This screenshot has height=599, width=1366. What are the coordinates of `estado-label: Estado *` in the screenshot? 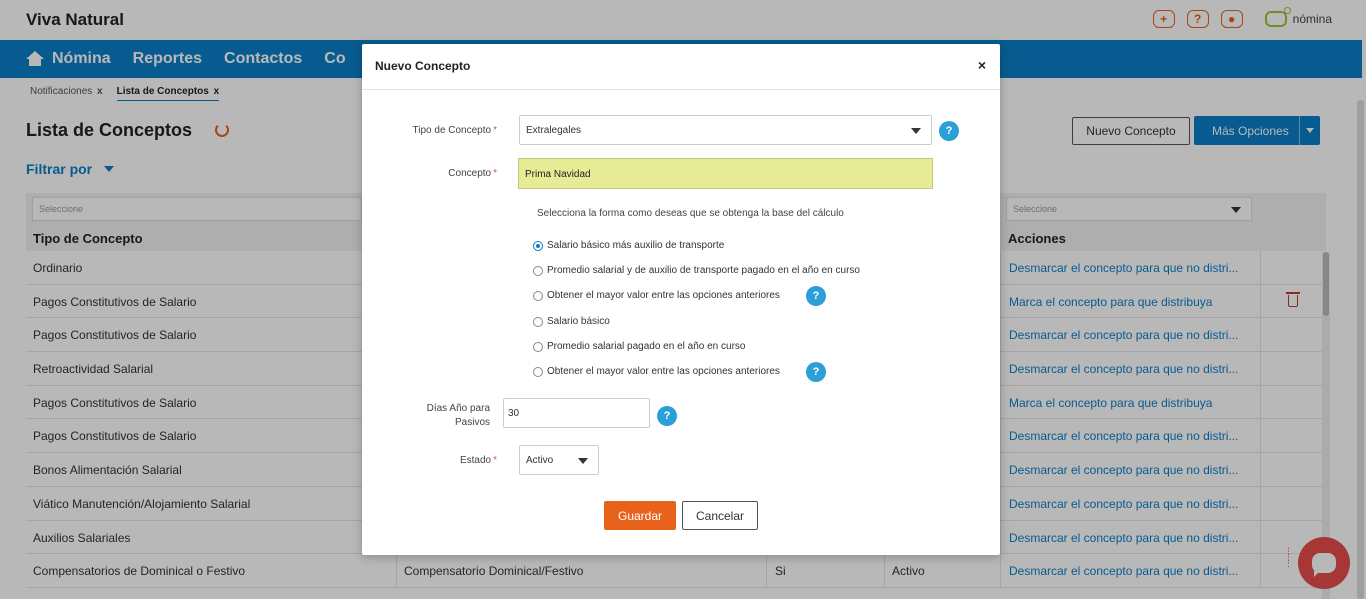 It's located at (439, 460).